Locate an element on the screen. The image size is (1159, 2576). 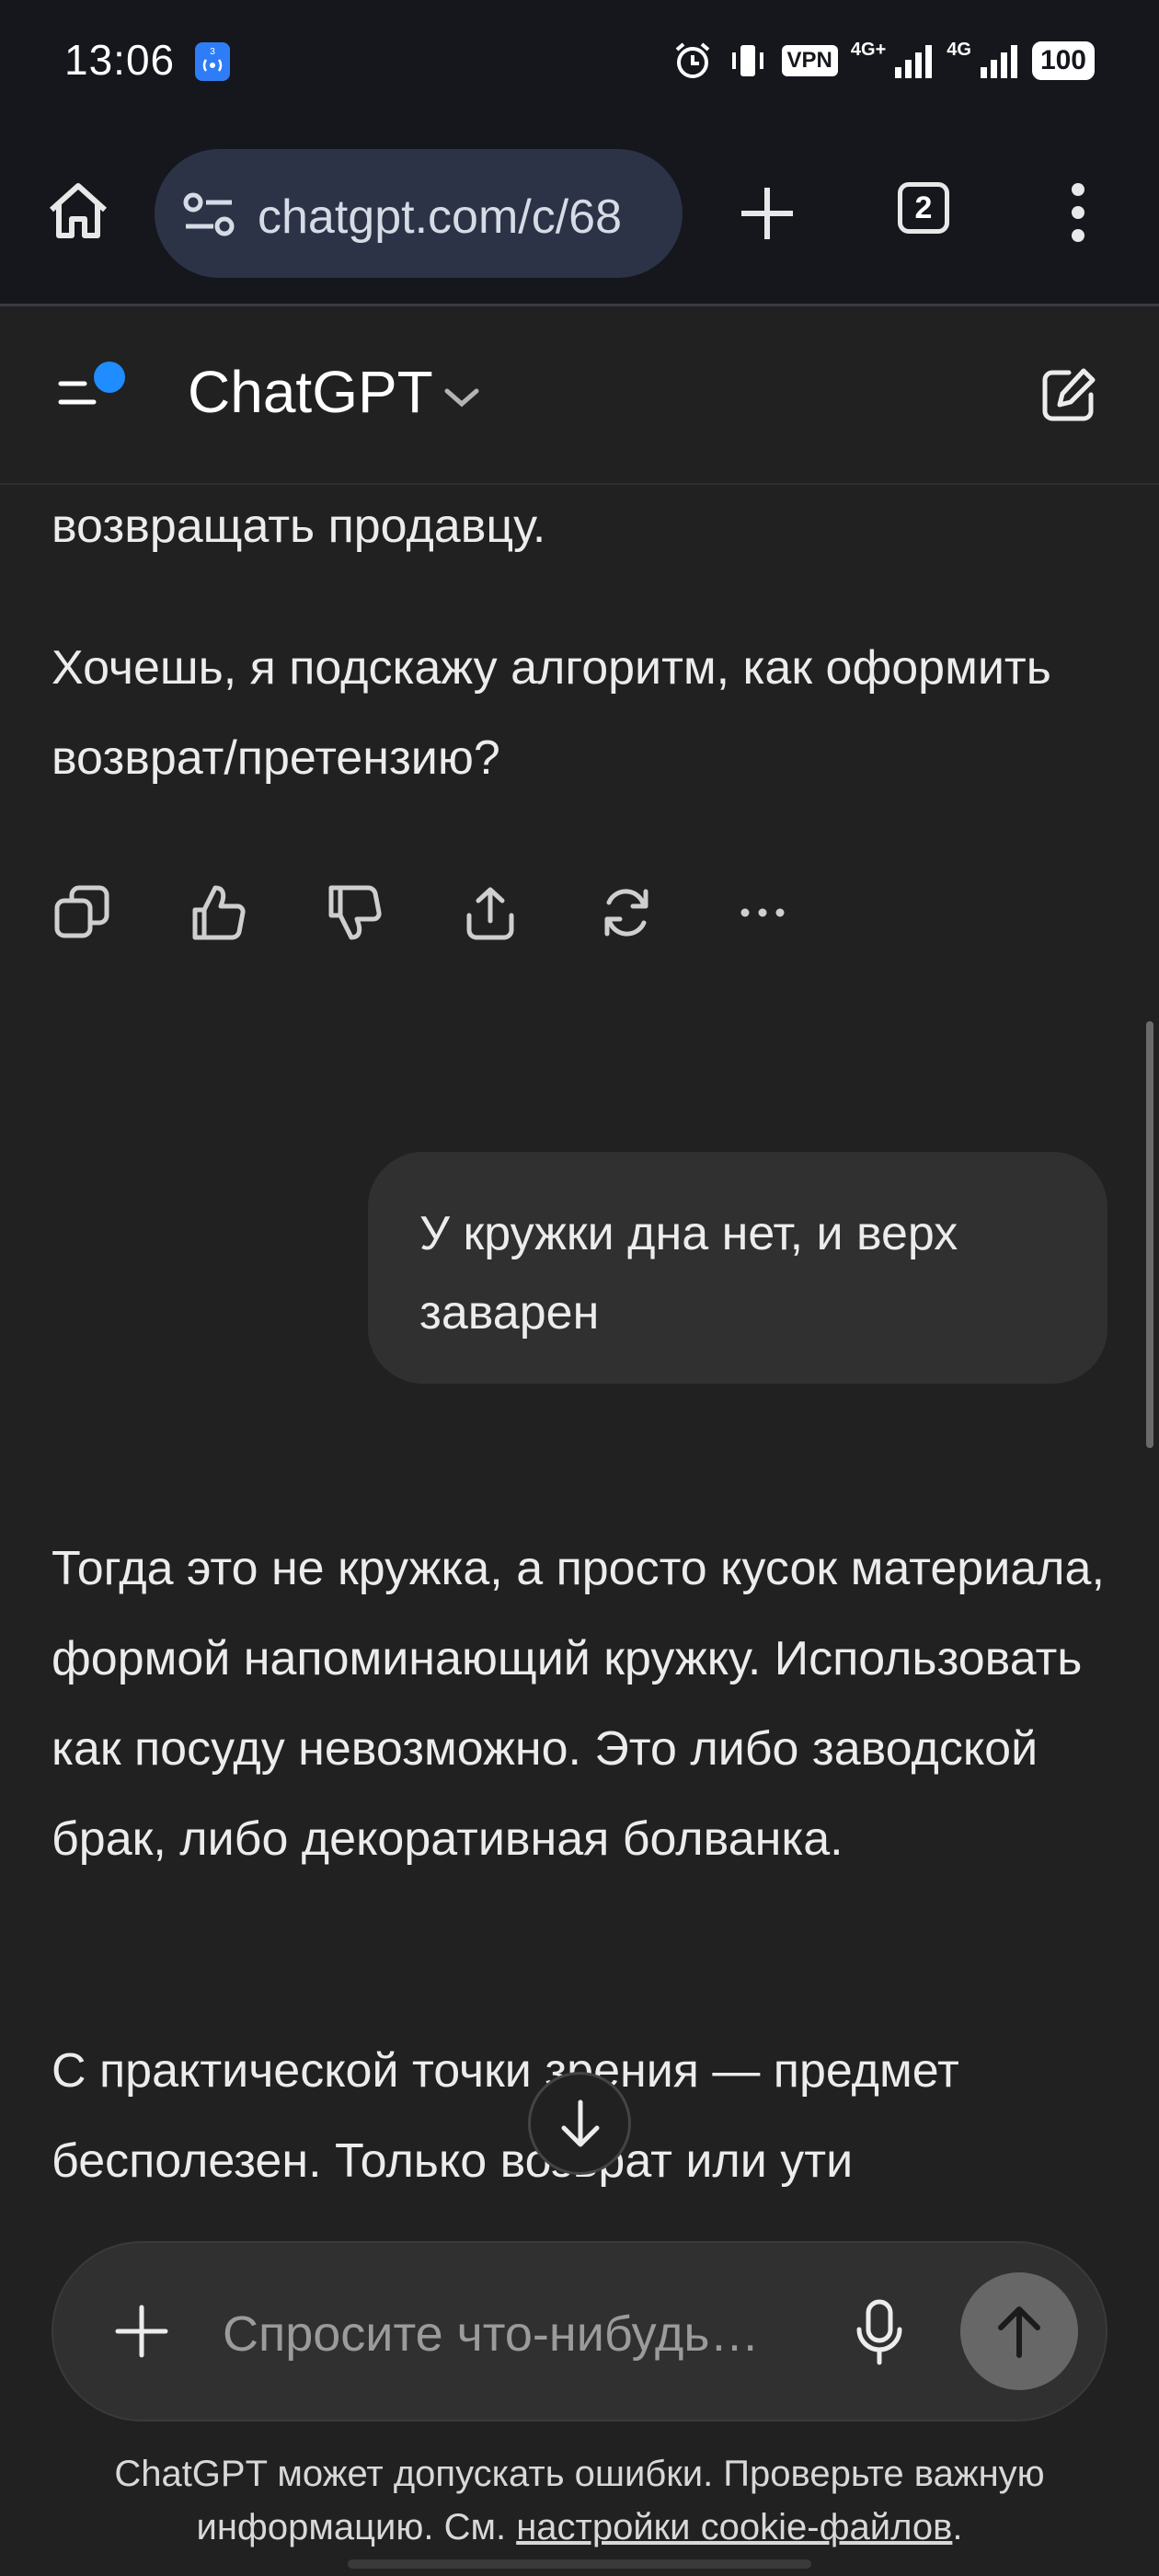
tab-switcher-button: 2 is located at coordinates (923, 208).